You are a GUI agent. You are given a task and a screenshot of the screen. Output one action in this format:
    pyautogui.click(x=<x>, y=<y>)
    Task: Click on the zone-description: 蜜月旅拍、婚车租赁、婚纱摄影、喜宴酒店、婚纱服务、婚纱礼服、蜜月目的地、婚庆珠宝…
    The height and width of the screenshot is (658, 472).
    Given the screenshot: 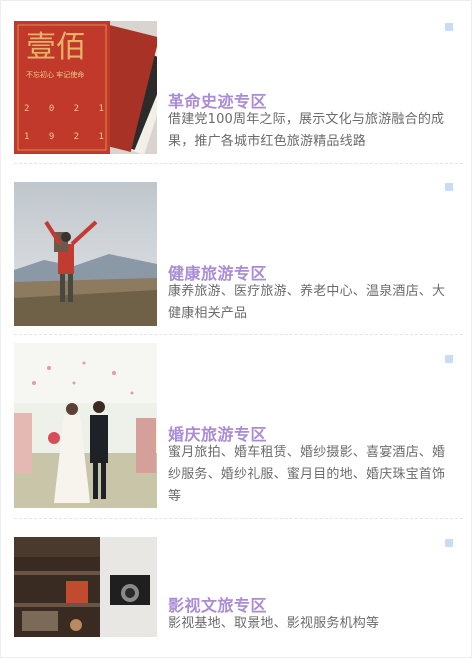 What is the action you would take?
    pyautogui.click(x=307, y=474)
    